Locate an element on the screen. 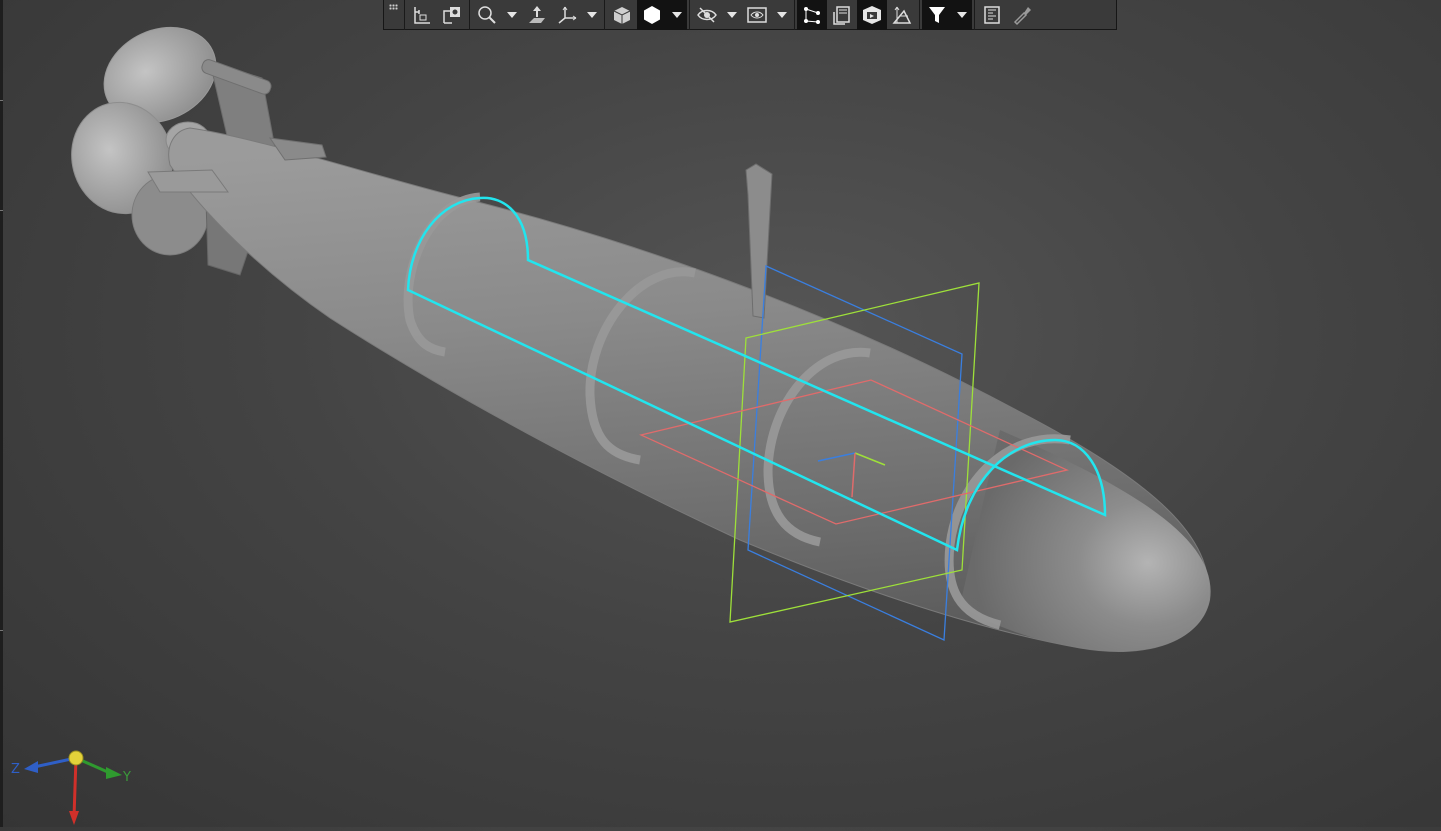  zoom-dropdown is located at coordinates (512, 15).